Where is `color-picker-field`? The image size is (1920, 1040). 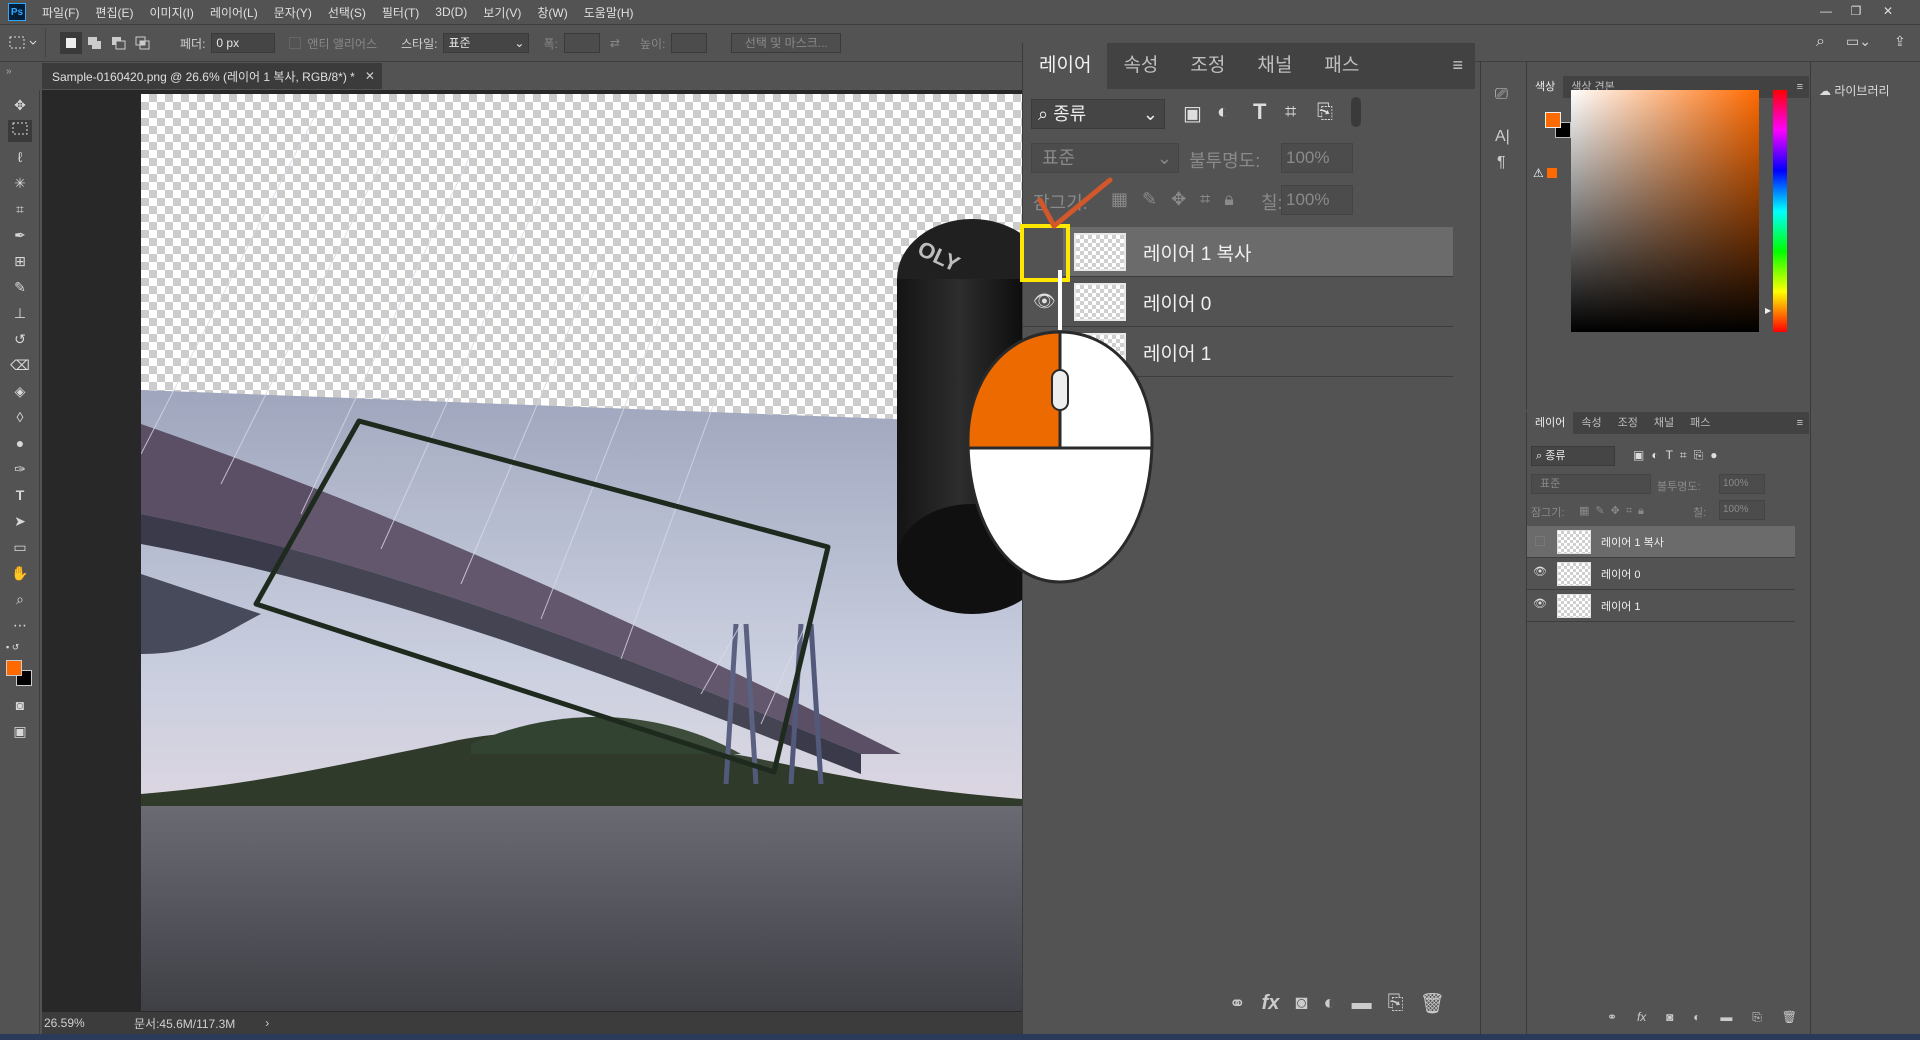
color-picker-field is located at coordinates (1665, 211).